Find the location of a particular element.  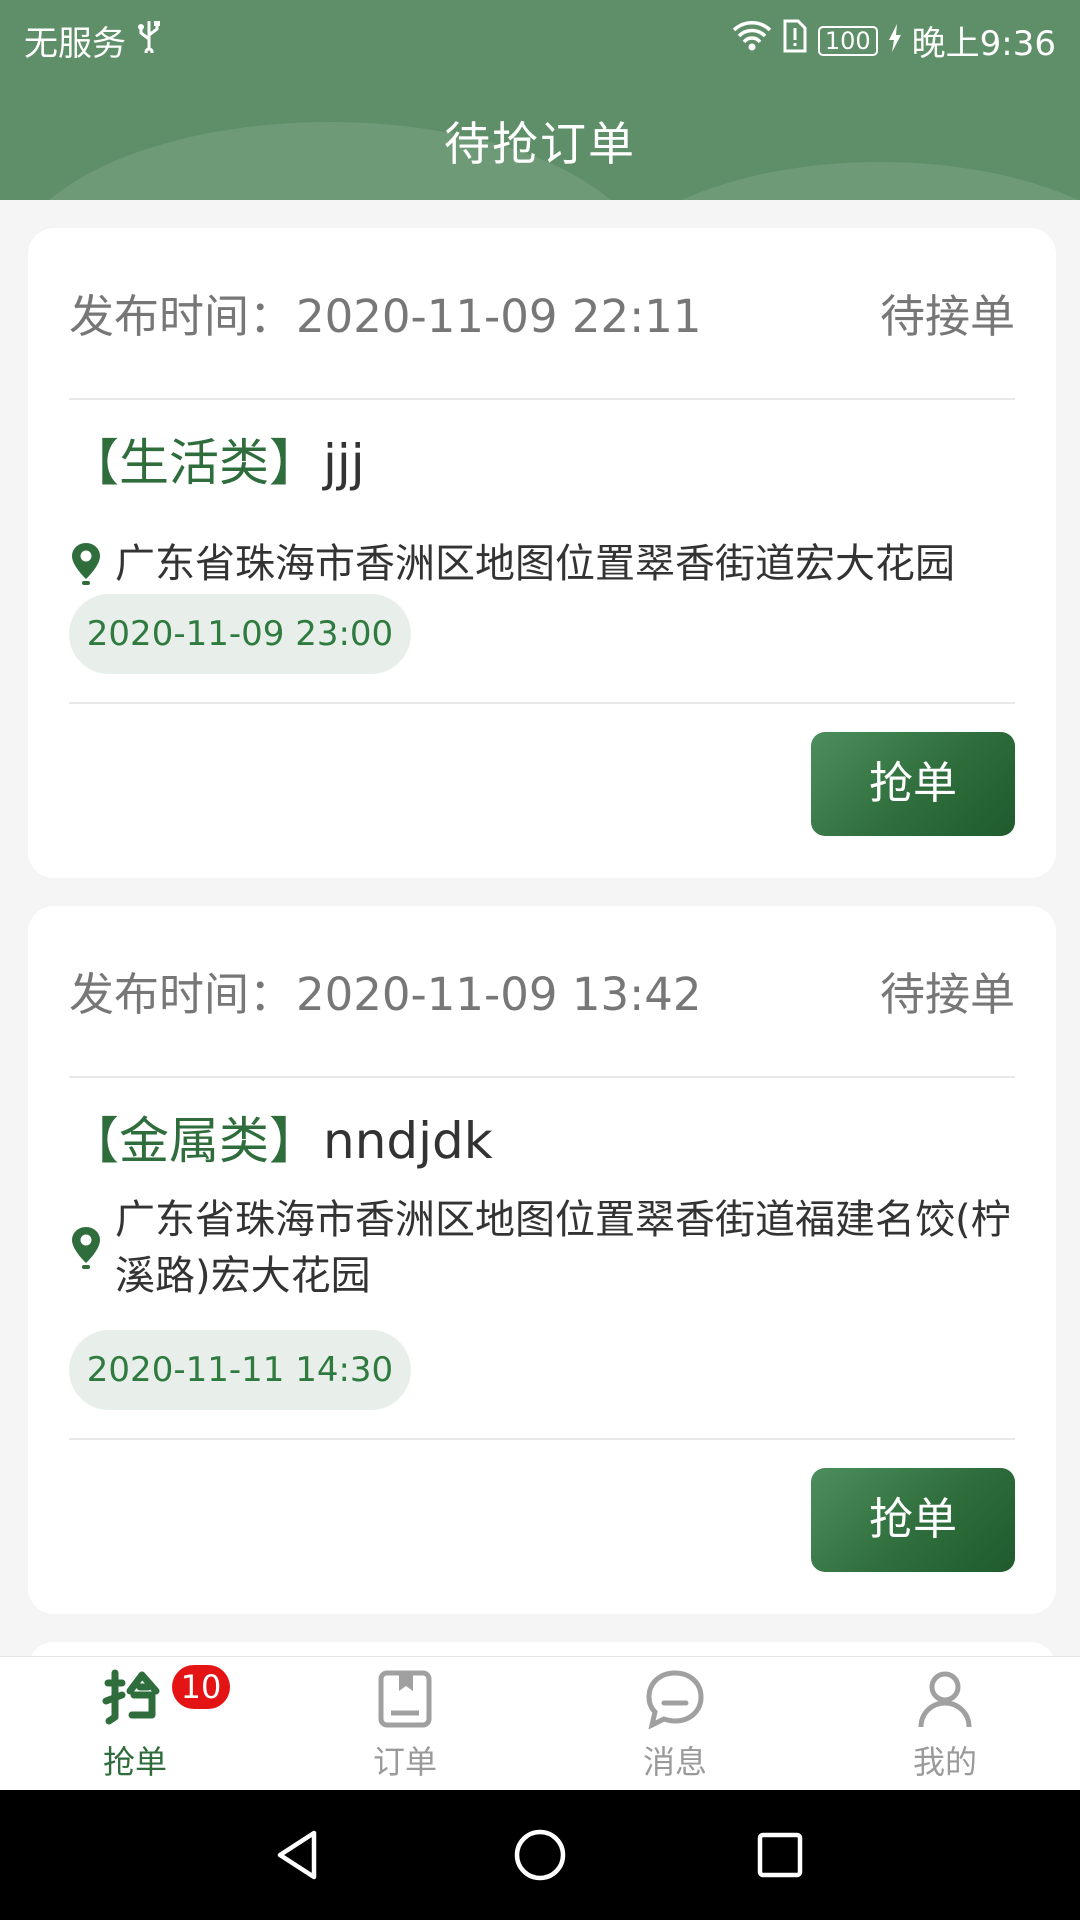

order-title: 【生活类】jjj is located at coordinates (217, 459).